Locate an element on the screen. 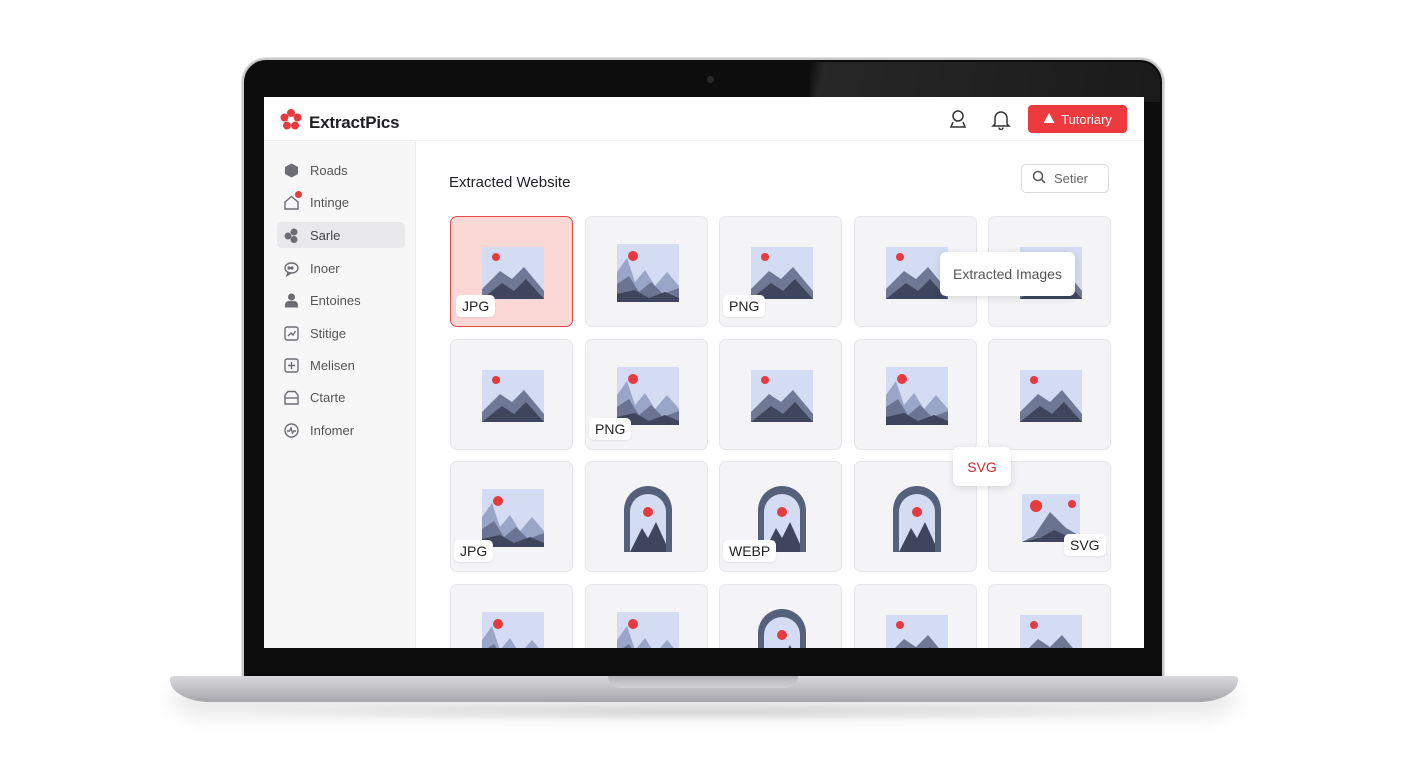 The width and height of the screenshot is (1408, 768). top-bar: ExtractPics Tutoriary is located at coordinates (704, 119).